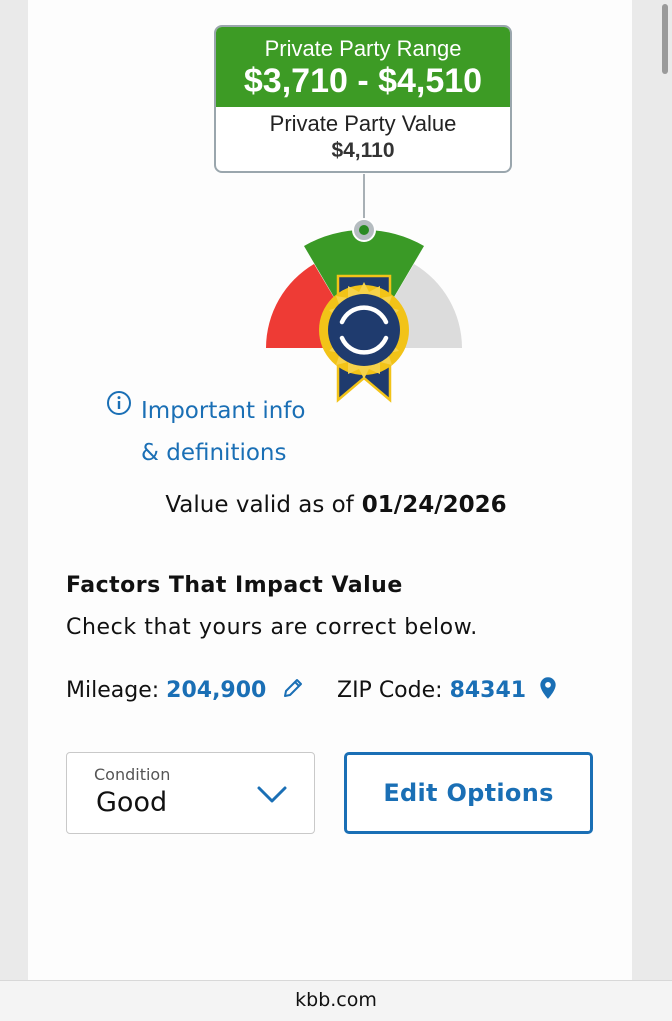 This screenshot has width=672, height=1021. Describe the element at coordinates (190, 793) in the screenshot. I see `condition-select: Condition Good` at that location.